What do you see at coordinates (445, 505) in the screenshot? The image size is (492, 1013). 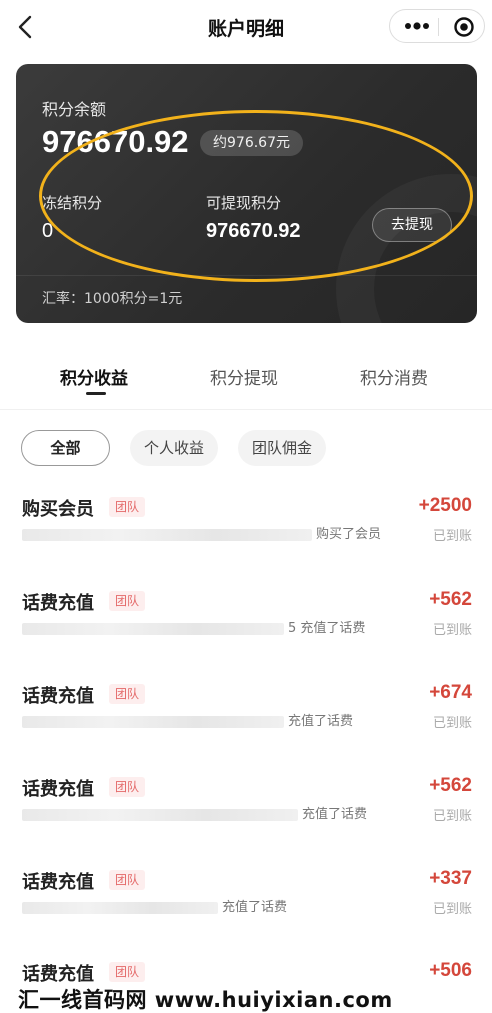 I see `record-amount: +2500` at bounding box center [445, 505].